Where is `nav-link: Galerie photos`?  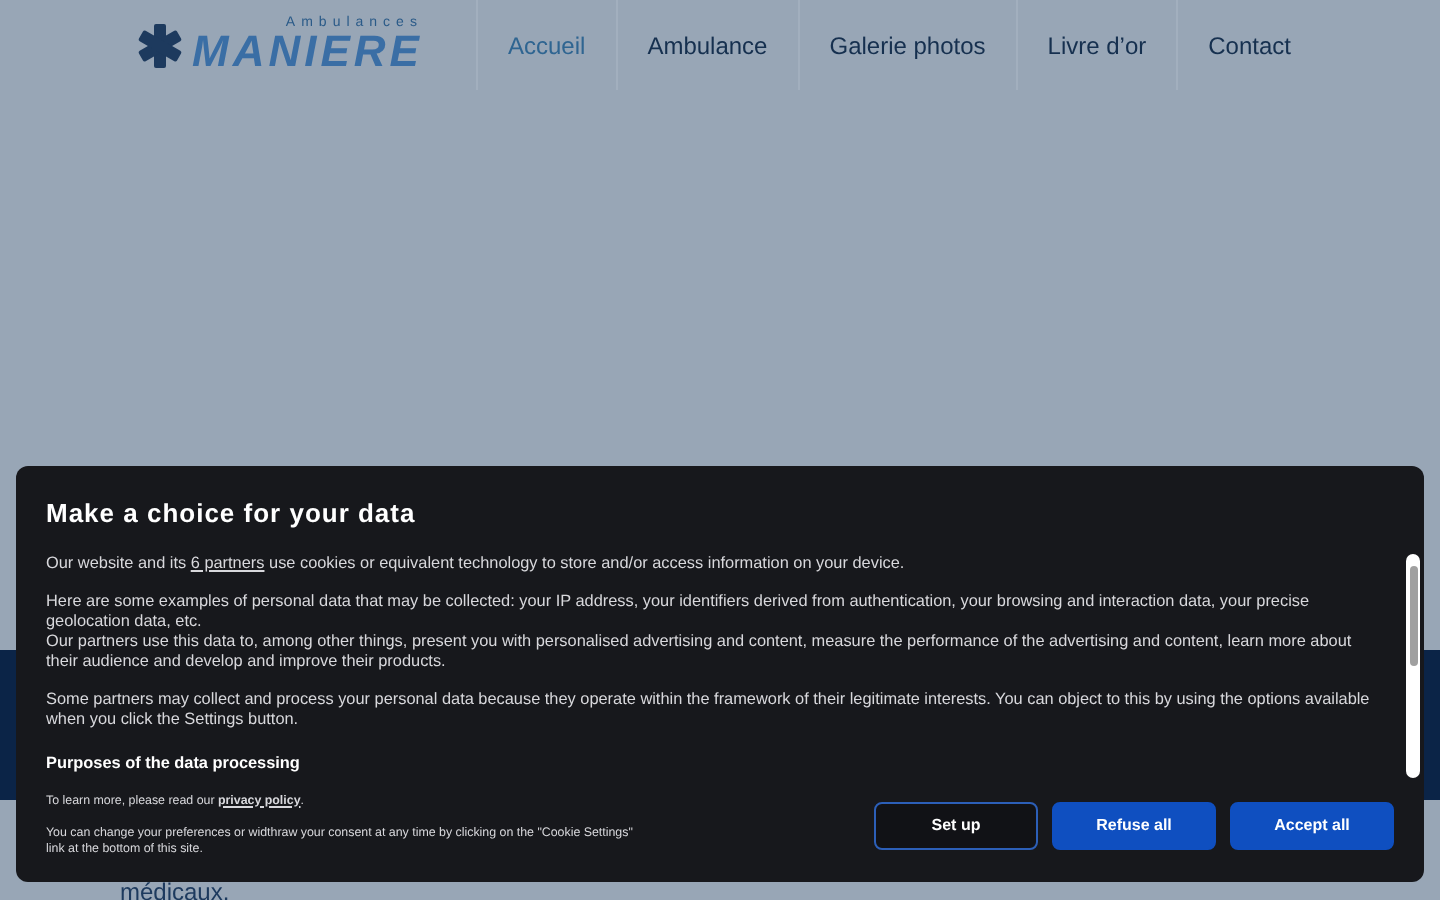 nav-link: Galerie photos is located at coordinates (906, 45).